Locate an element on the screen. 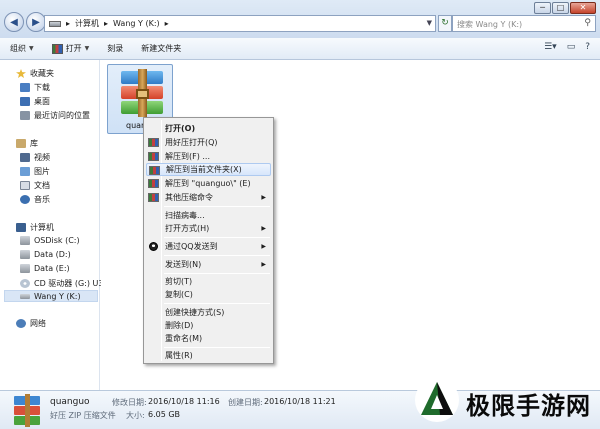 The height and width of the screenshot is (429, 600). menu-item-rename: 重命名(M) is located at coordinates (208, 338).